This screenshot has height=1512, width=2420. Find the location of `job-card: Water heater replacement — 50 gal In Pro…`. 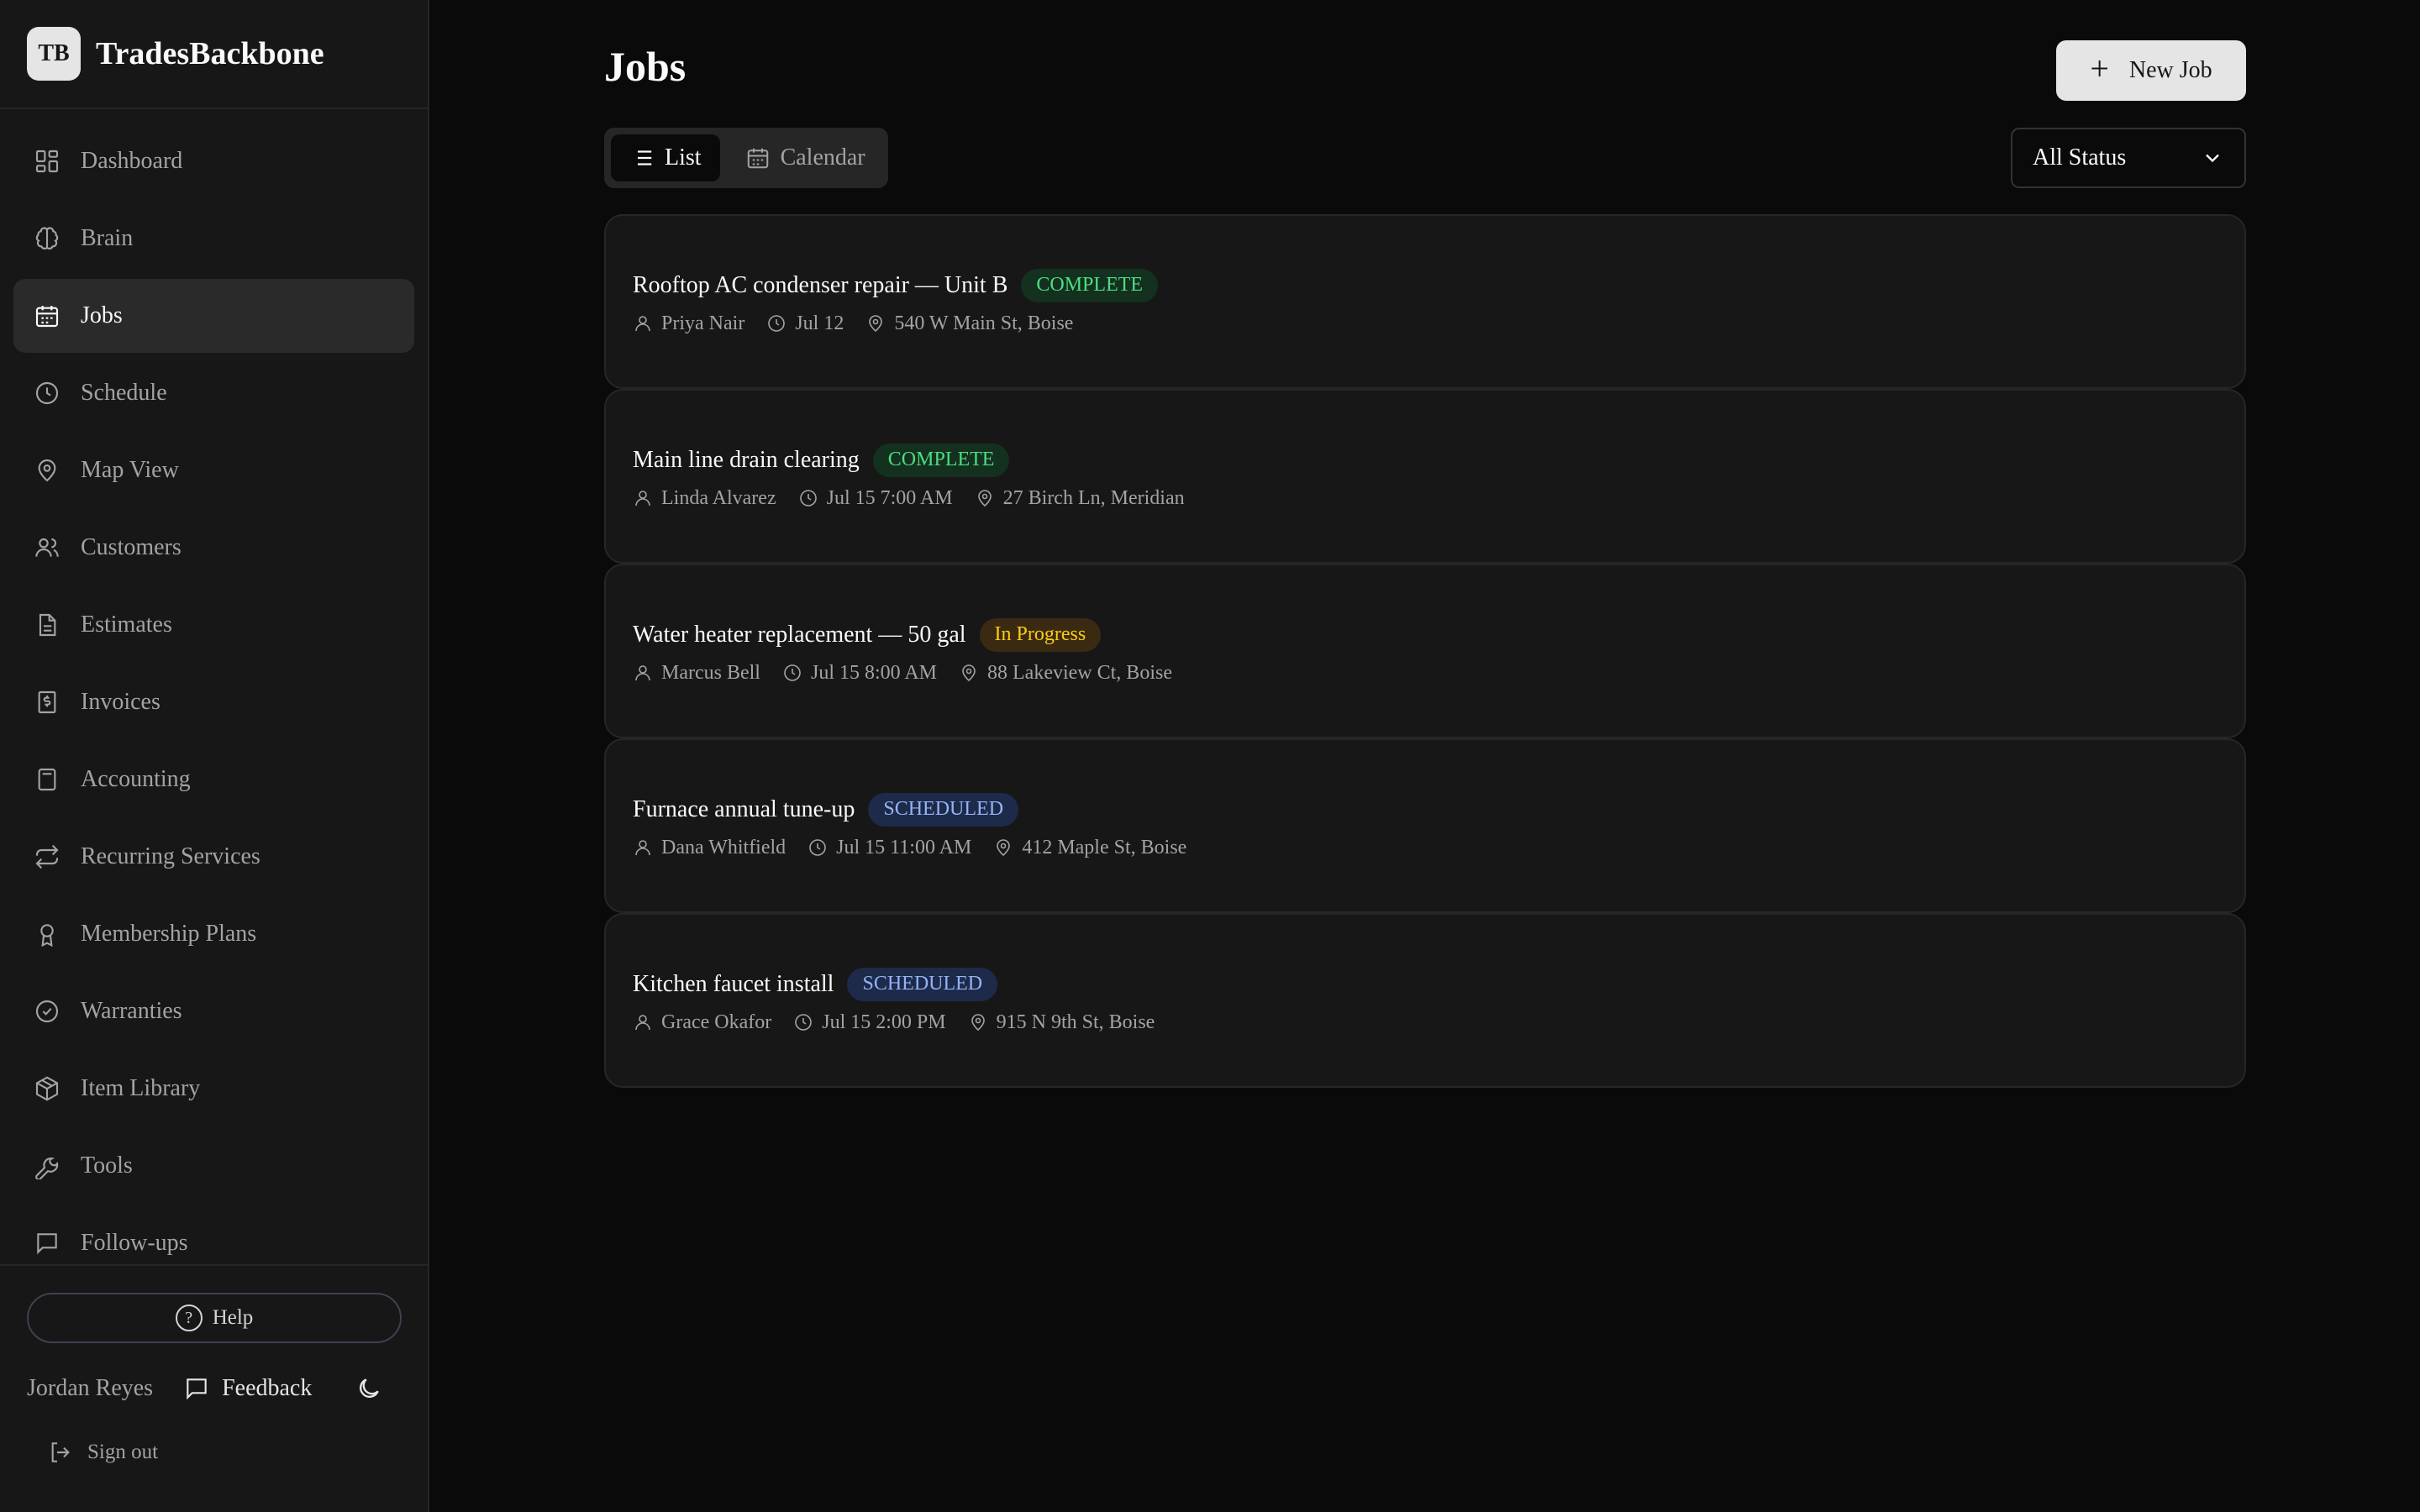

job-card: Water heater replacement — 50 gal In Pro… is located at coordinates (1425, 651).